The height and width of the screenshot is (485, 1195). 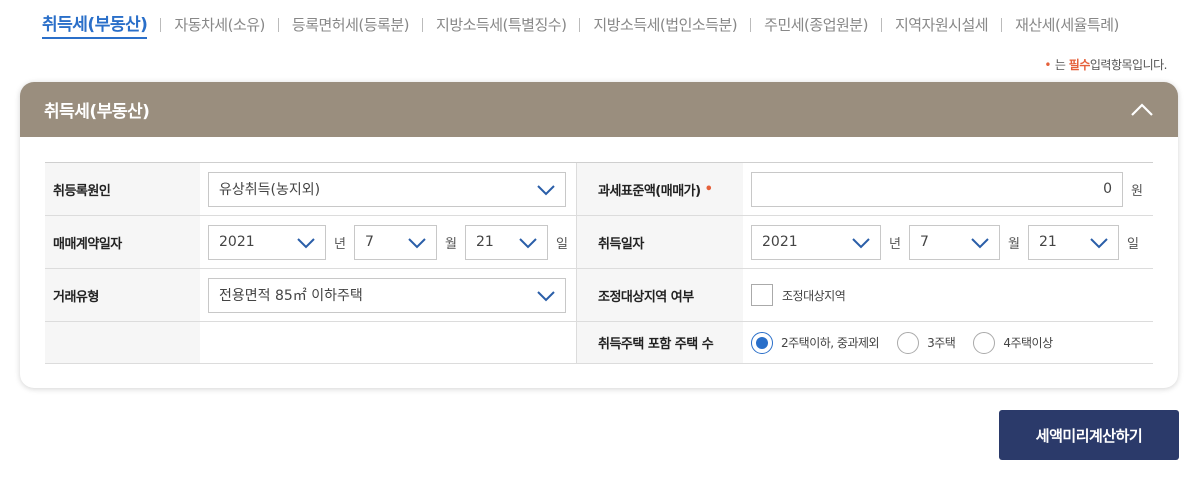 What do you see at coordinates (762, 295) in the screenshot?
I see `adjust-area-checkbox` at bounding box center [762, 295].